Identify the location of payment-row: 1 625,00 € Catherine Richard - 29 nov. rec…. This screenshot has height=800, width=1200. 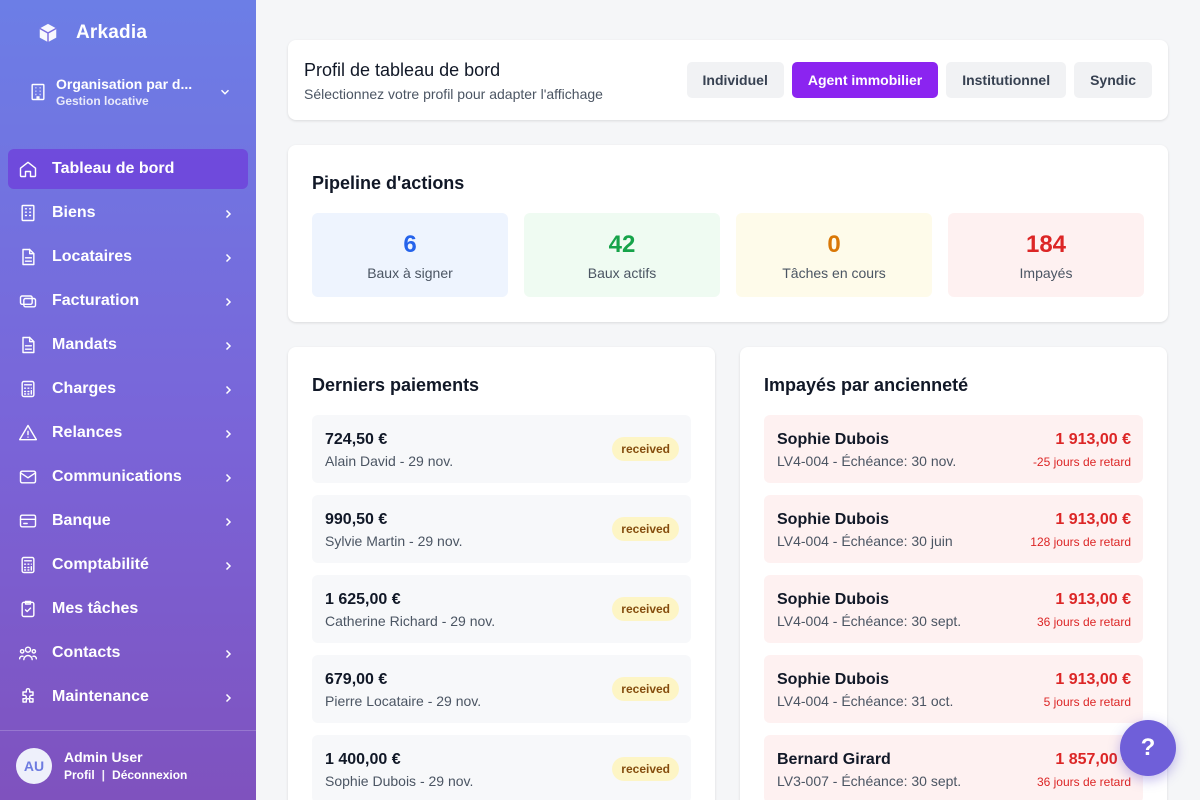
(501, 609).